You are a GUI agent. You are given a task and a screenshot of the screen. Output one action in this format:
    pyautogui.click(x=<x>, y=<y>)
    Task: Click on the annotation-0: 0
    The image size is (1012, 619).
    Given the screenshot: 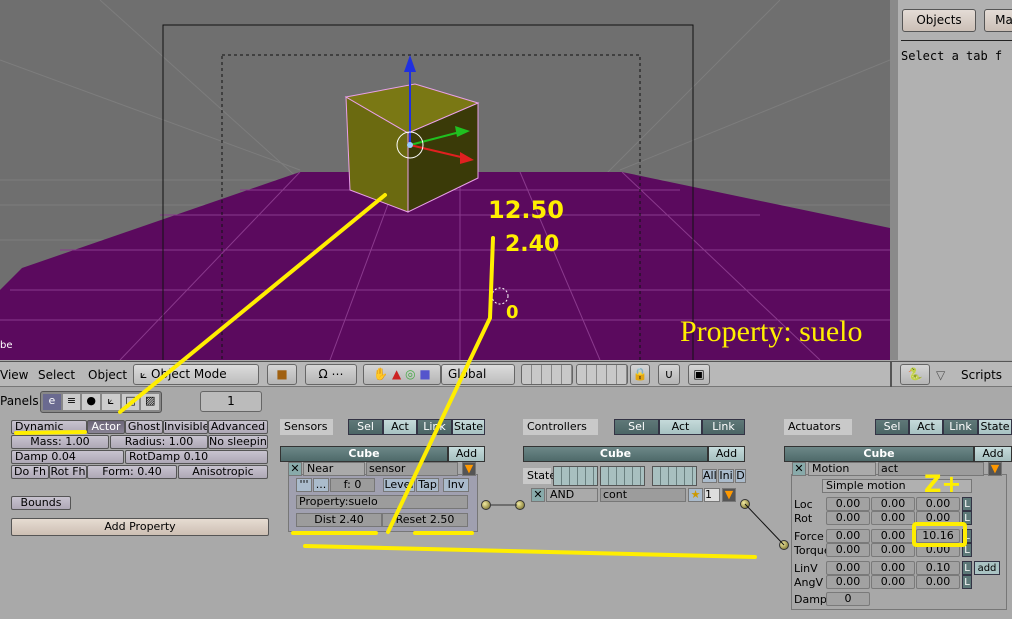 What is the action you would take?
    pyautogui.click(x=512, y=312)
    